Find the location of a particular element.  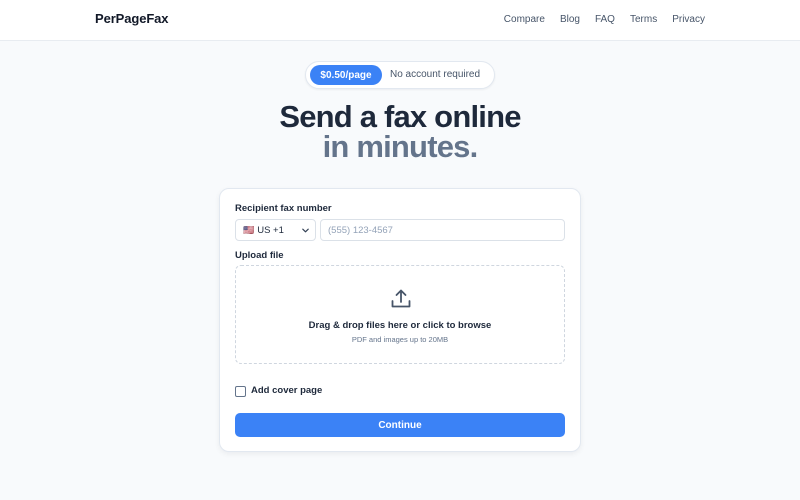

main-nav: Compare Blog FAQ Terms Privacy is located at coordinates (597, 19).